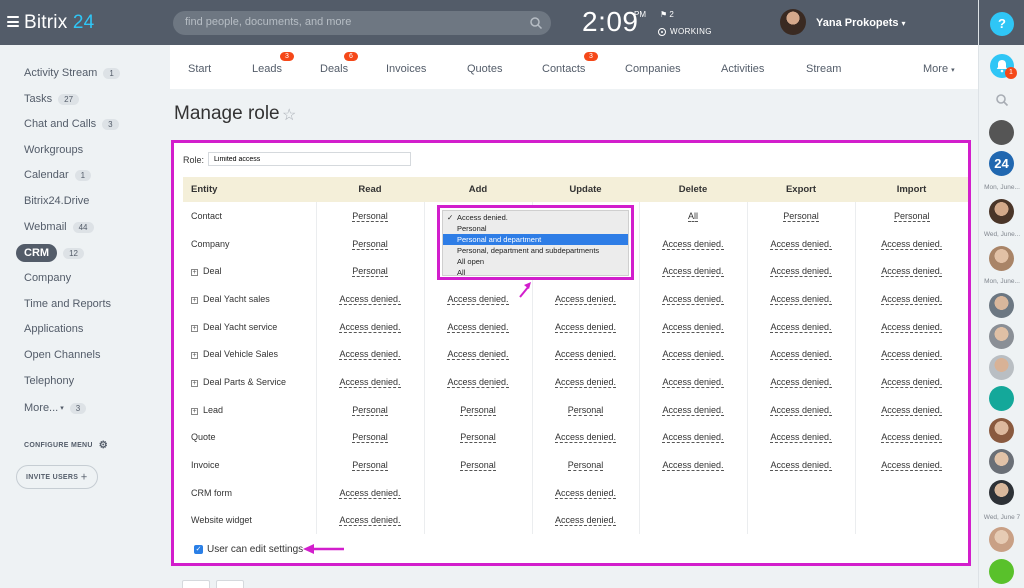 Image resolution: width=1024 pixels, height=588 pixels. Describe the element at coordinates (267, 69) in the screenshot. I see `tab-leads: Leads` at that location.